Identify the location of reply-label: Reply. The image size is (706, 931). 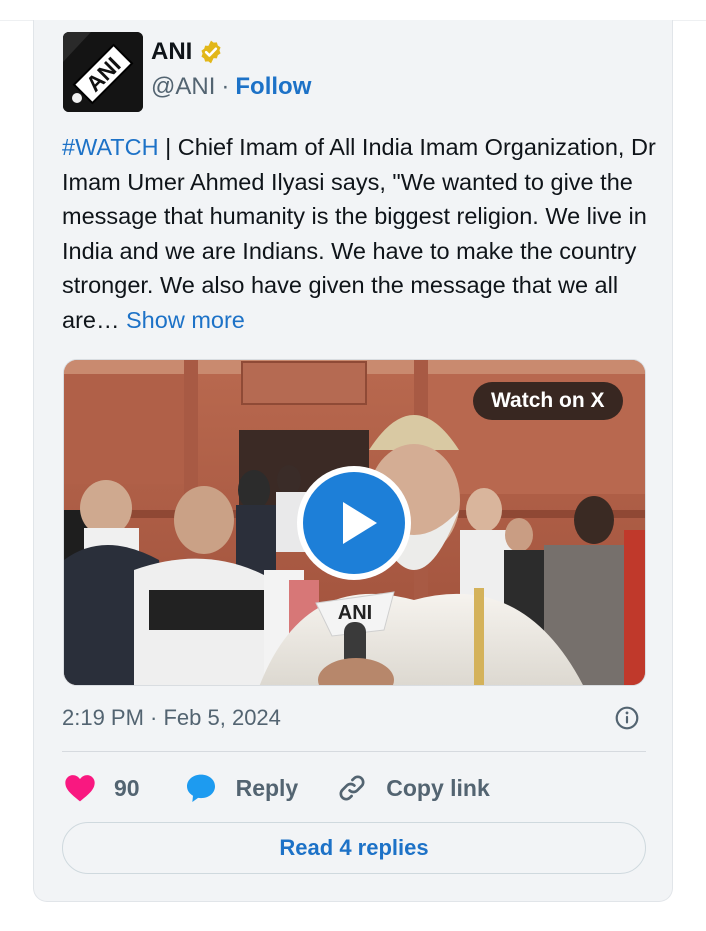
(267, 787).